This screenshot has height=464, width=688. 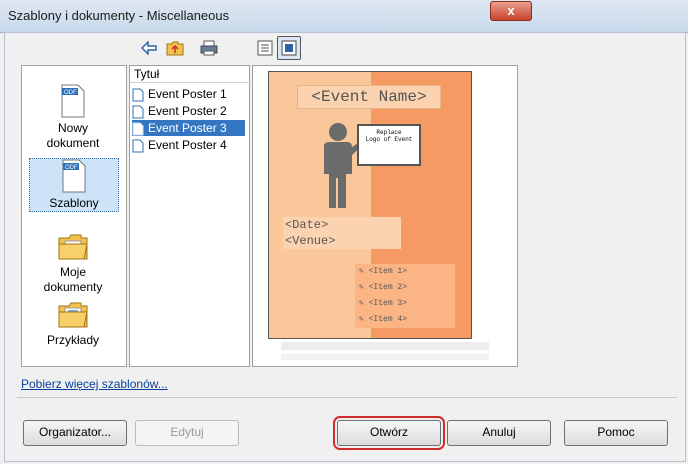 What do you see at coordinates (342, 233) in the screenshot?
I see `poster-date-venue: <Date> <Venue>` at bounding box center [342, 233].